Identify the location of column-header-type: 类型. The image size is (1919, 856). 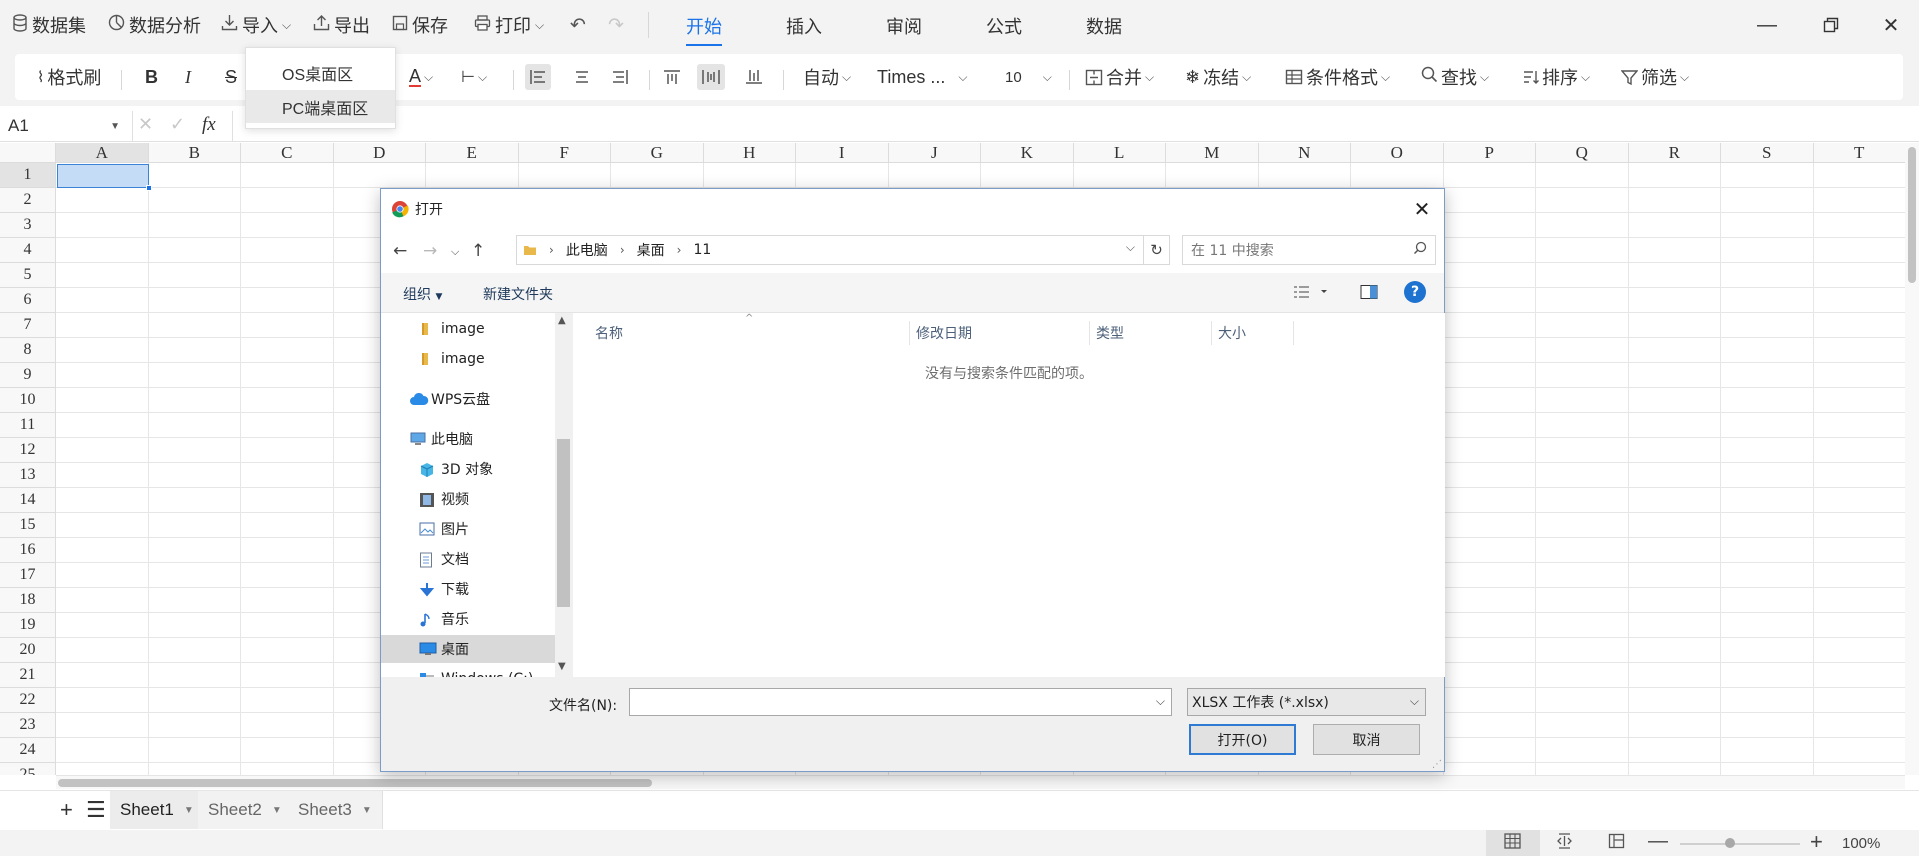
(1151, 333).